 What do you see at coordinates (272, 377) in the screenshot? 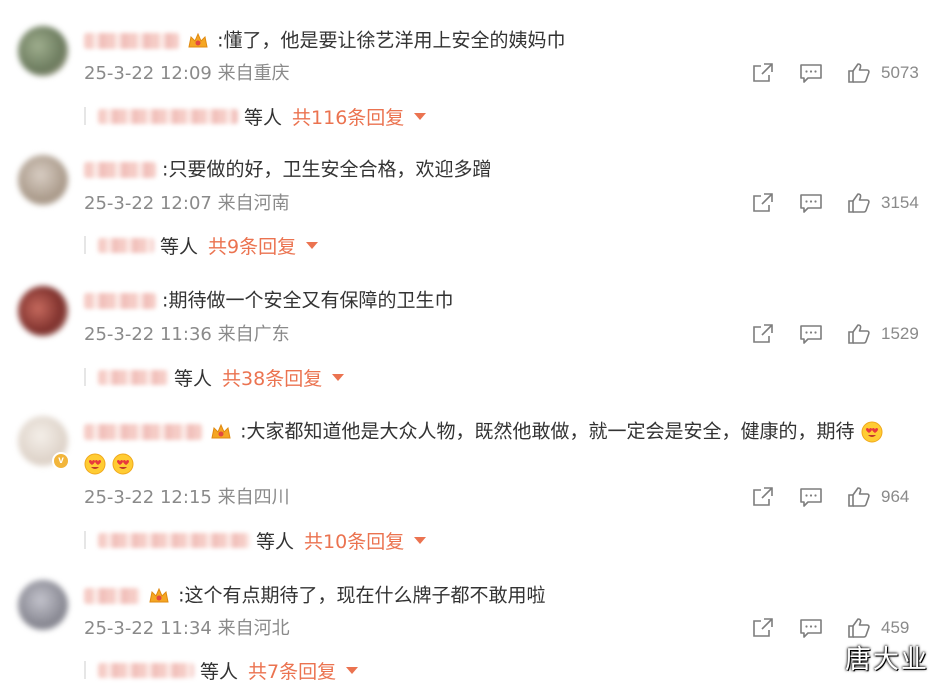
I see `reply-count-link: 共38条回复` at bounding box center [272, 377].